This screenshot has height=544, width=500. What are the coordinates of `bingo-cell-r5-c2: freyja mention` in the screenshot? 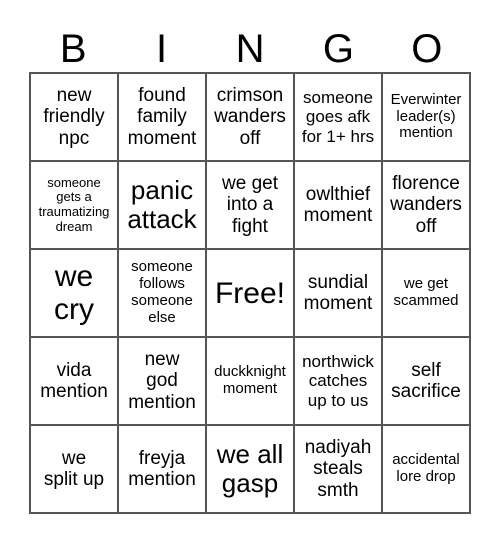 It's located at (162, 469).